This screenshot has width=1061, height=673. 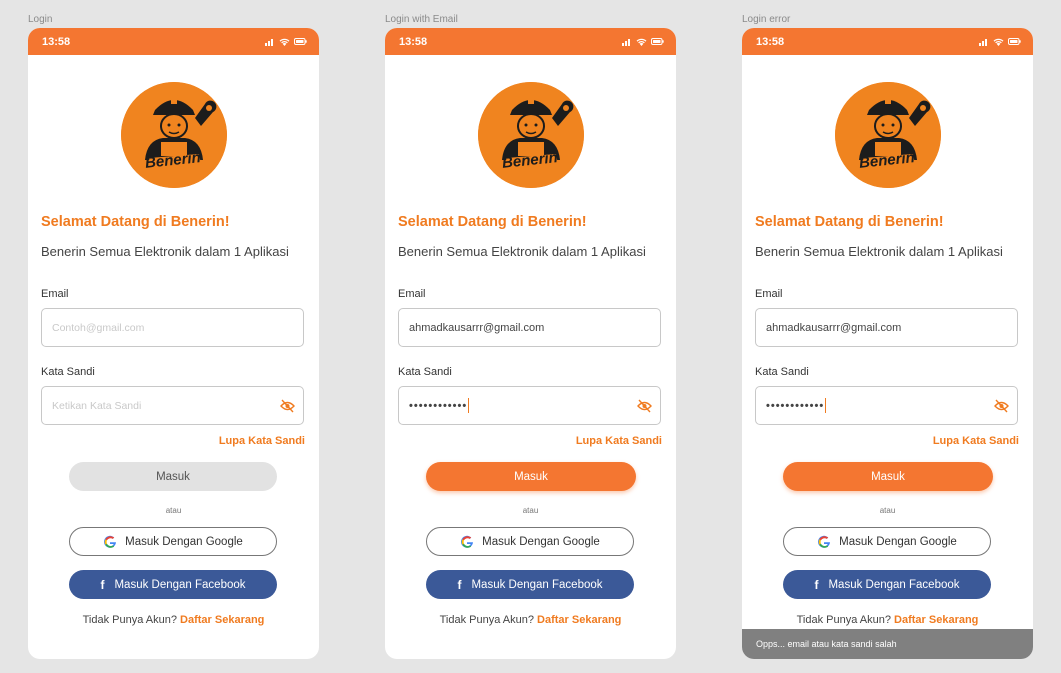 What do you see at coordinates (172, 327) in the screenshot?
I see `email-field: Contoh@gmail.com` at bounding box center [172, 327].